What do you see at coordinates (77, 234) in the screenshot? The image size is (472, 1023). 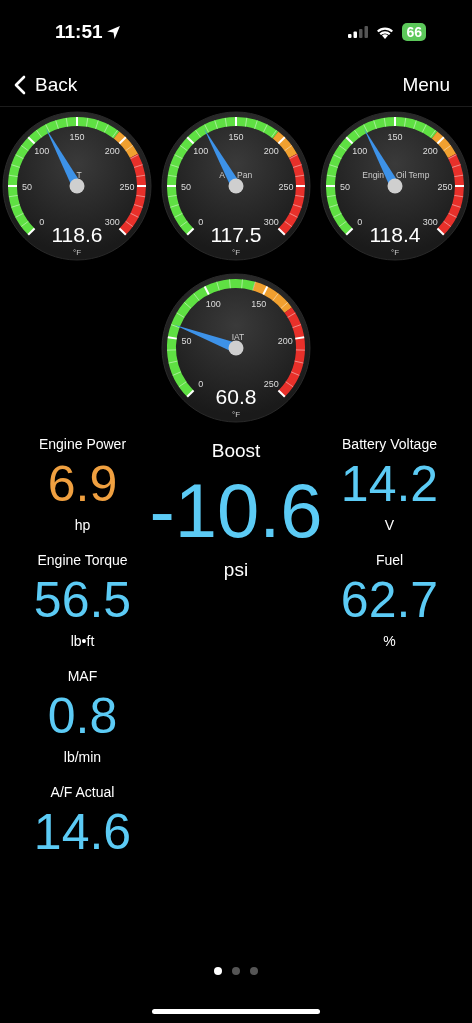 I see `gauge-reading: 118.6` at bounding box center [77, 234].